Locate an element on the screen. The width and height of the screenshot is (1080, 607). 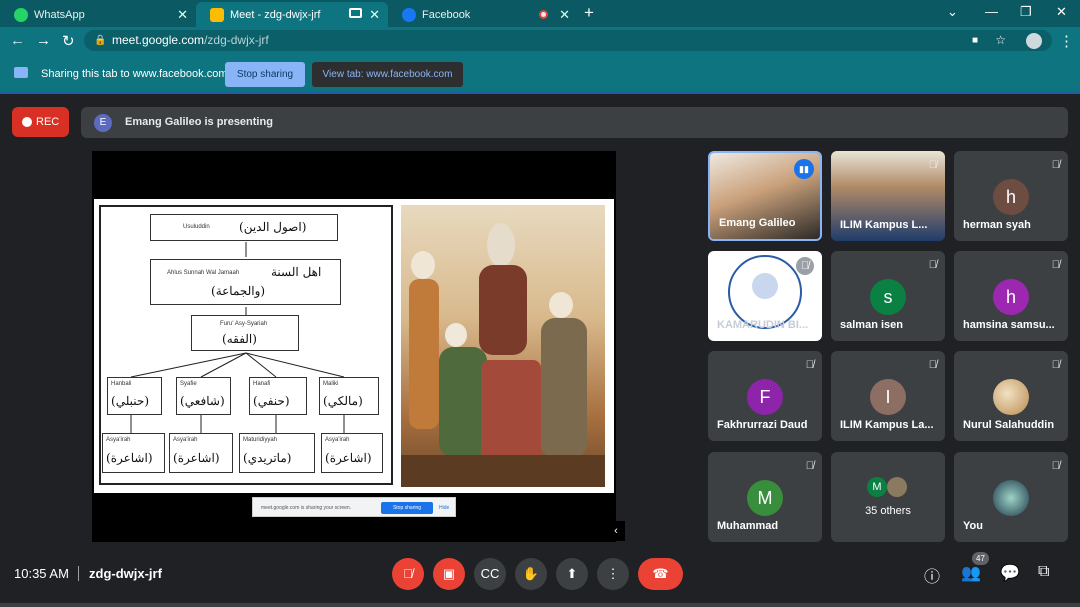
view-tab-button: View tab: www.facebook.com is located at coordinates (387, 74).